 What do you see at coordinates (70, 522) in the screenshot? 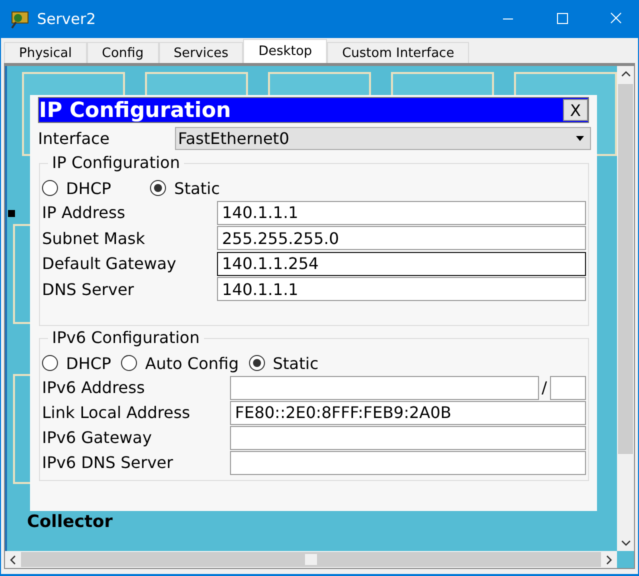
I see `app-label: Collector` at bounding box center [70, 522].